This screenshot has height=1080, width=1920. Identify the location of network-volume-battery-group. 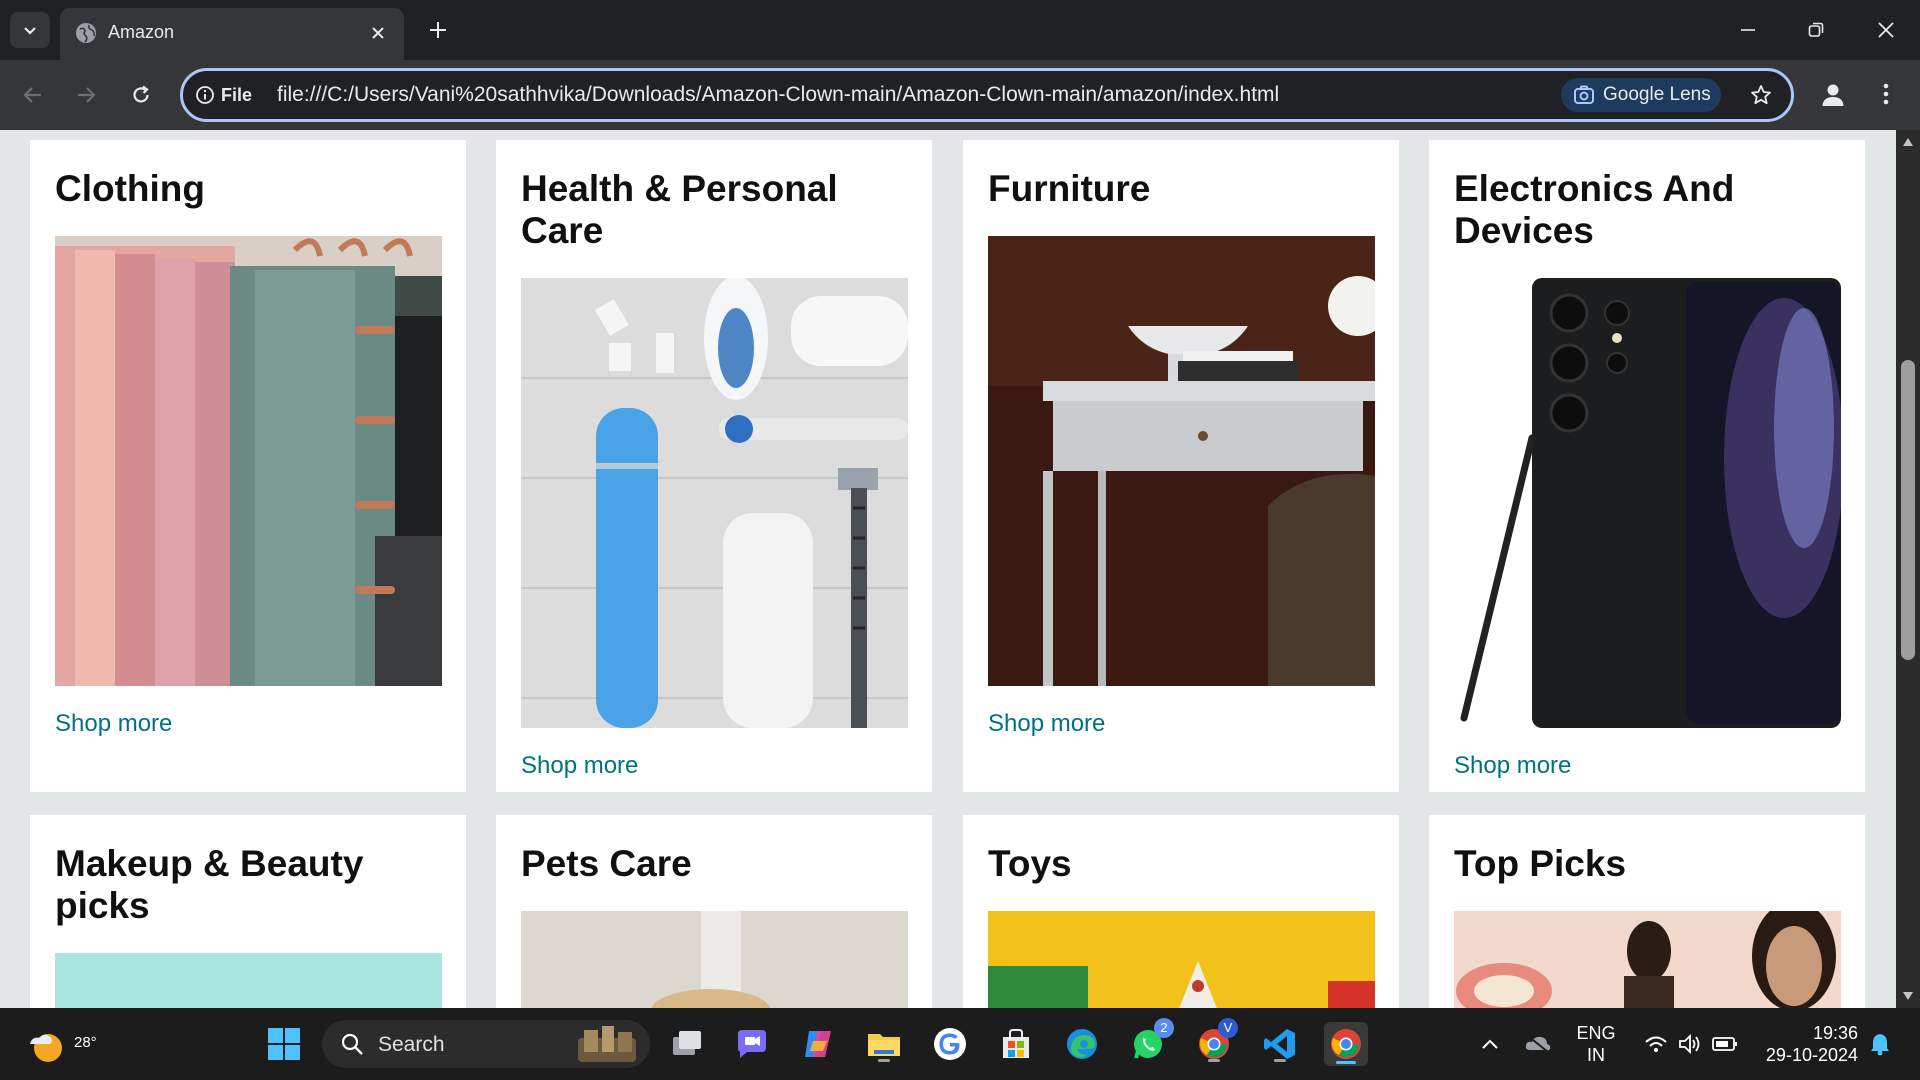
(1691, 1044).